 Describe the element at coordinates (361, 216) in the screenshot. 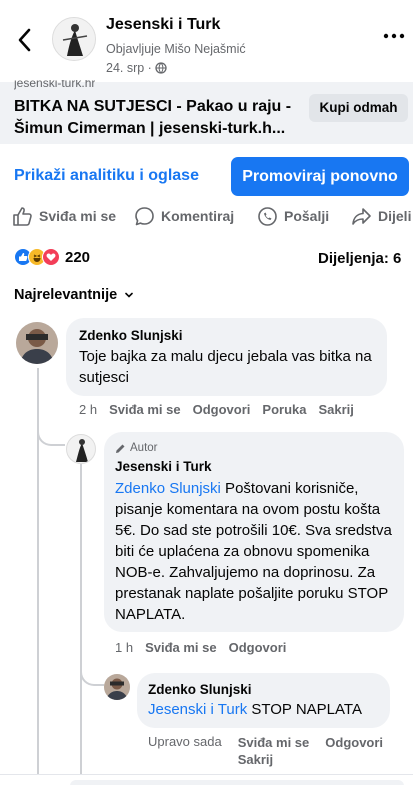

I see `share-icon` at that location.